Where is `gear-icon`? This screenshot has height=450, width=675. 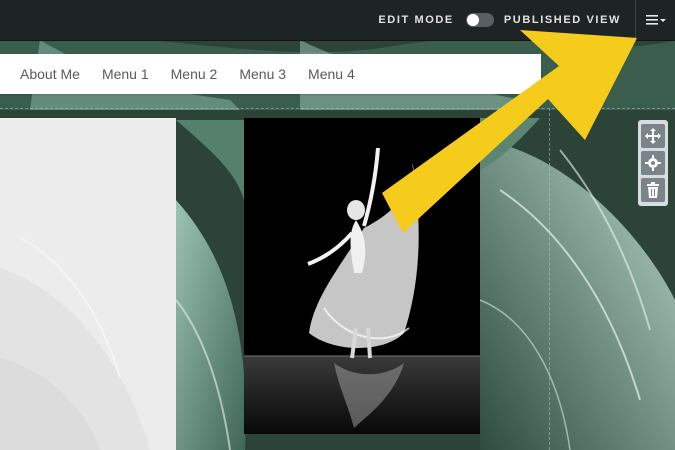
gear-icon is located at coordinates (653, 162).